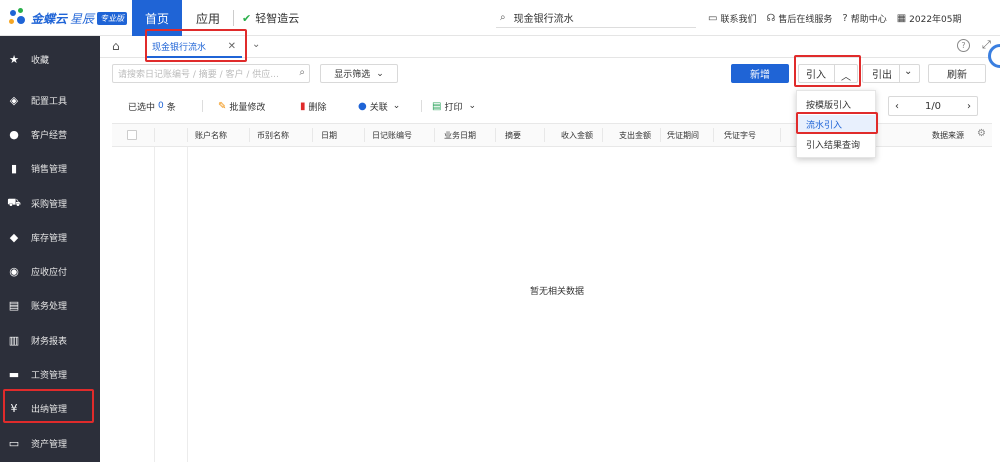 This screenshot has width=1000, height=462. I want to click on column-header-currency: 币别名称, so click(273, 135).